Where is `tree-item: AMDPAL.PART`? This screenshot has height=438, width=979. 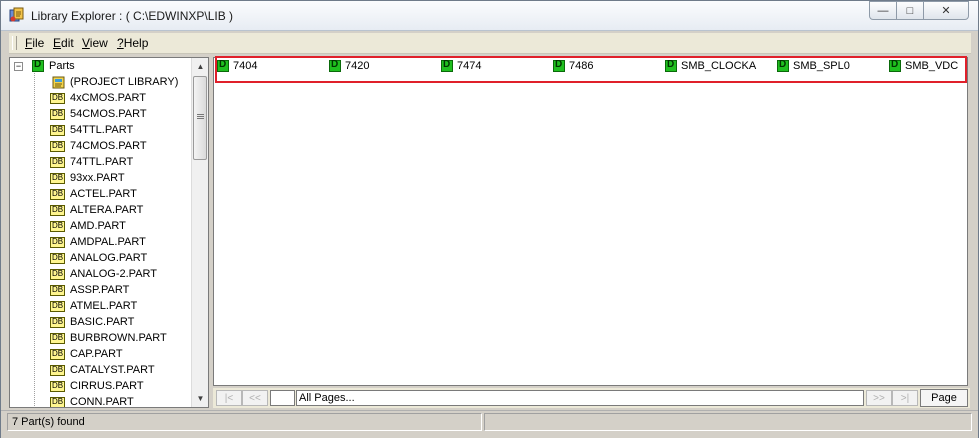
tree-item: AMDPAL.PART is located at coordinates (98, 242).